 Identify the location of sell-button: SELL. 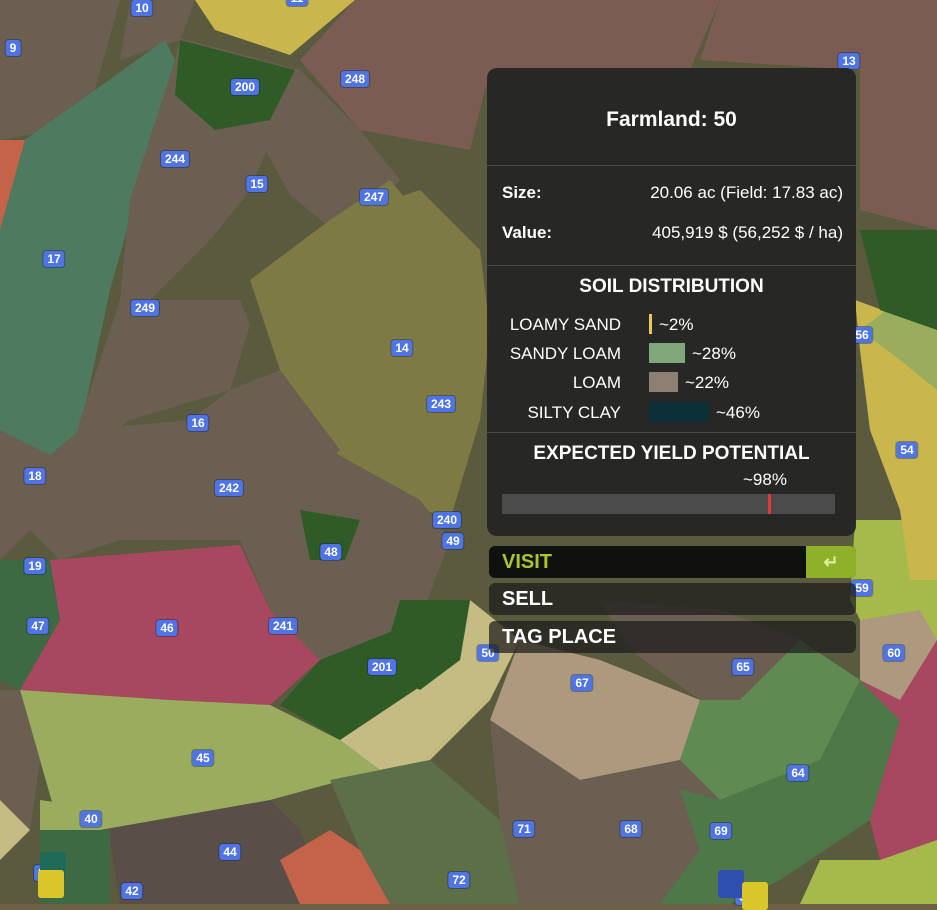
(672, 599).